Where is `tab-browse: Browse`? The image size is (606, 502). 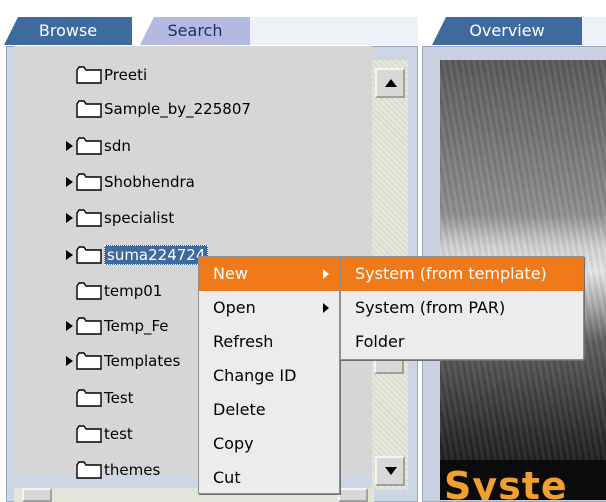
tab-browse: Browse is located at coordinates (68, 31).